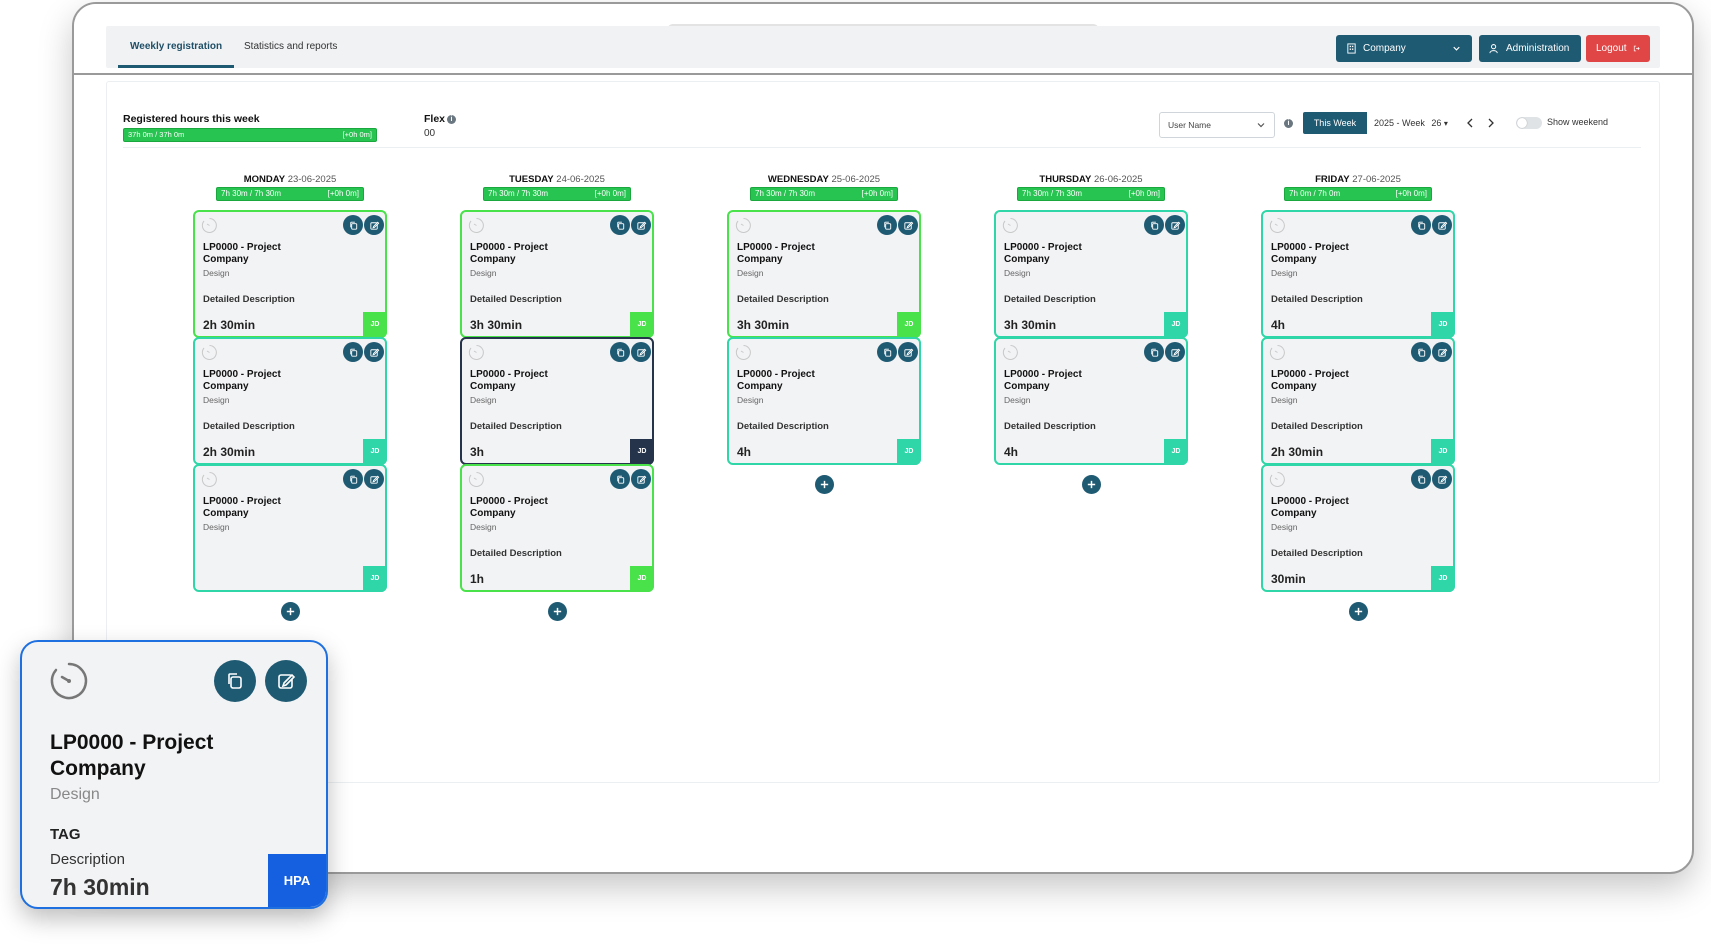 The width and height of the screenshot is (1711, 944). Describe the element at coordinates (264, 179) in the screenshot. I see `day-name: MONDAY` at that location.